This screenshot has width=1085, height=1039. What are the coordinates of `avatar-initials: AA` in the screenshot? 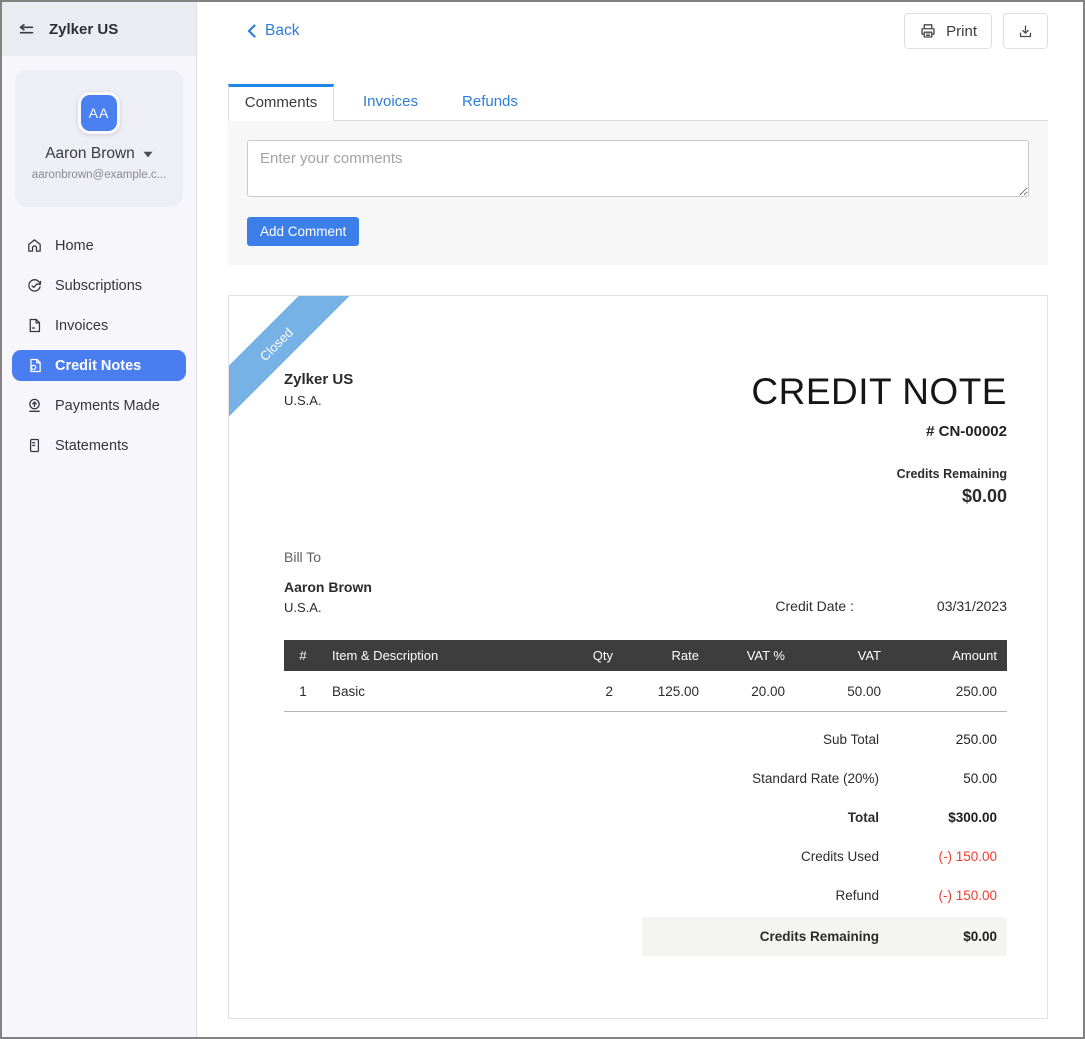 It's located at (99, 113).